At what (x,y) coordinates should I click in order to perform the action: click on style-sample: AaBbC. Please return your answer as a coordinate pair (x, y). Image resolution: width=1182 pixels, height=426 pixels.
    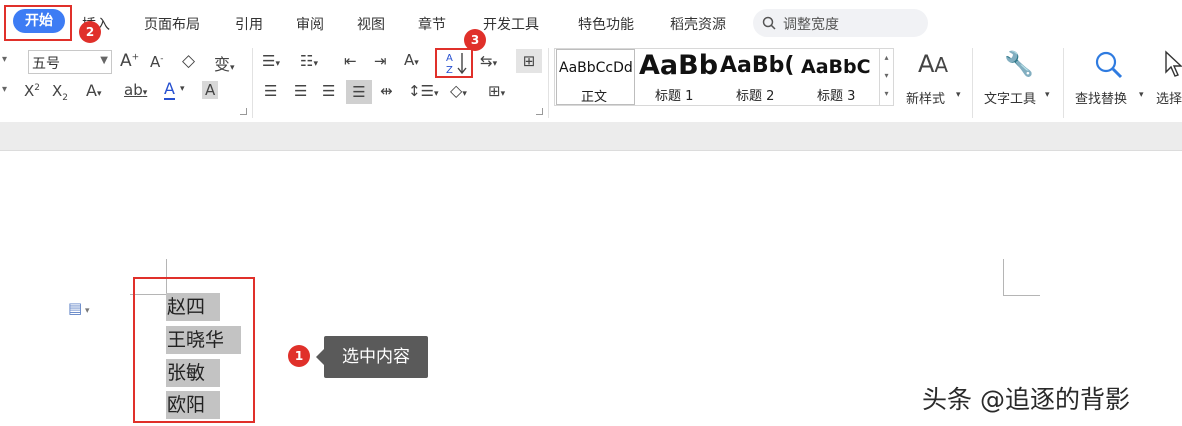
    Looking at the image, I should click on (836, 67).